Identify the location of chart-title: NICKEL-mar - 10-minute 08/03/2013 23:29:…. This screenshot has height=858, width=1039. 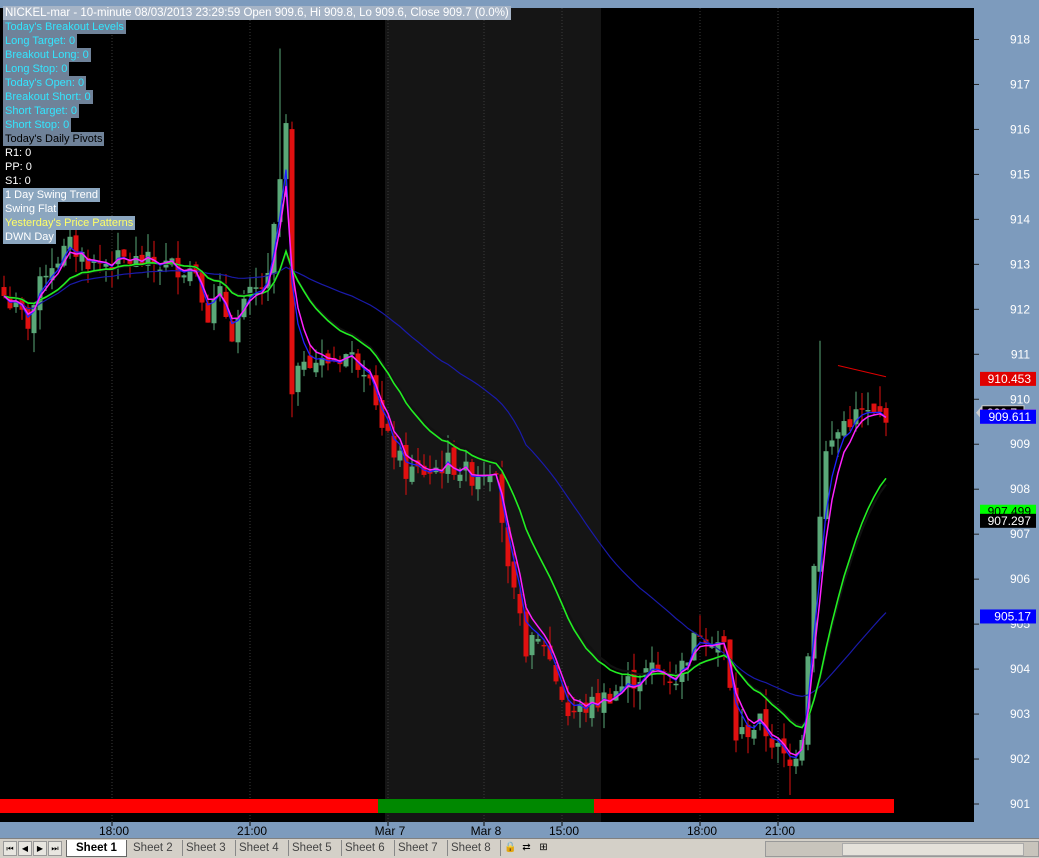
(257, 13).